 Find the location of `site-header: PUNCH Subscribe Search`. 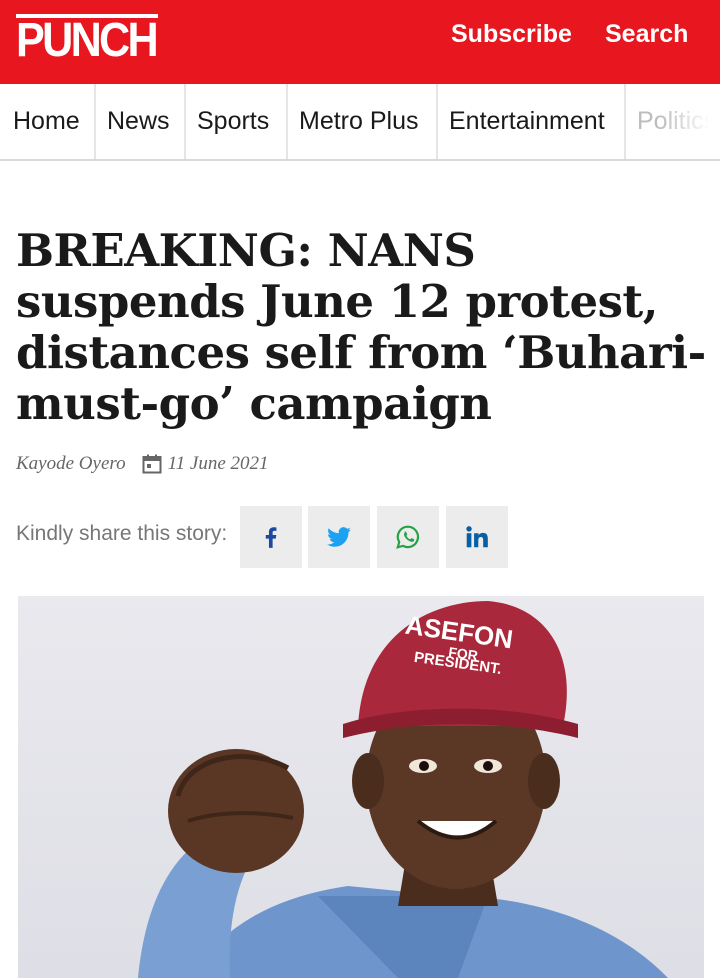

site-header: PUNCH Subscribe Search is located at coordinates (360, 42).